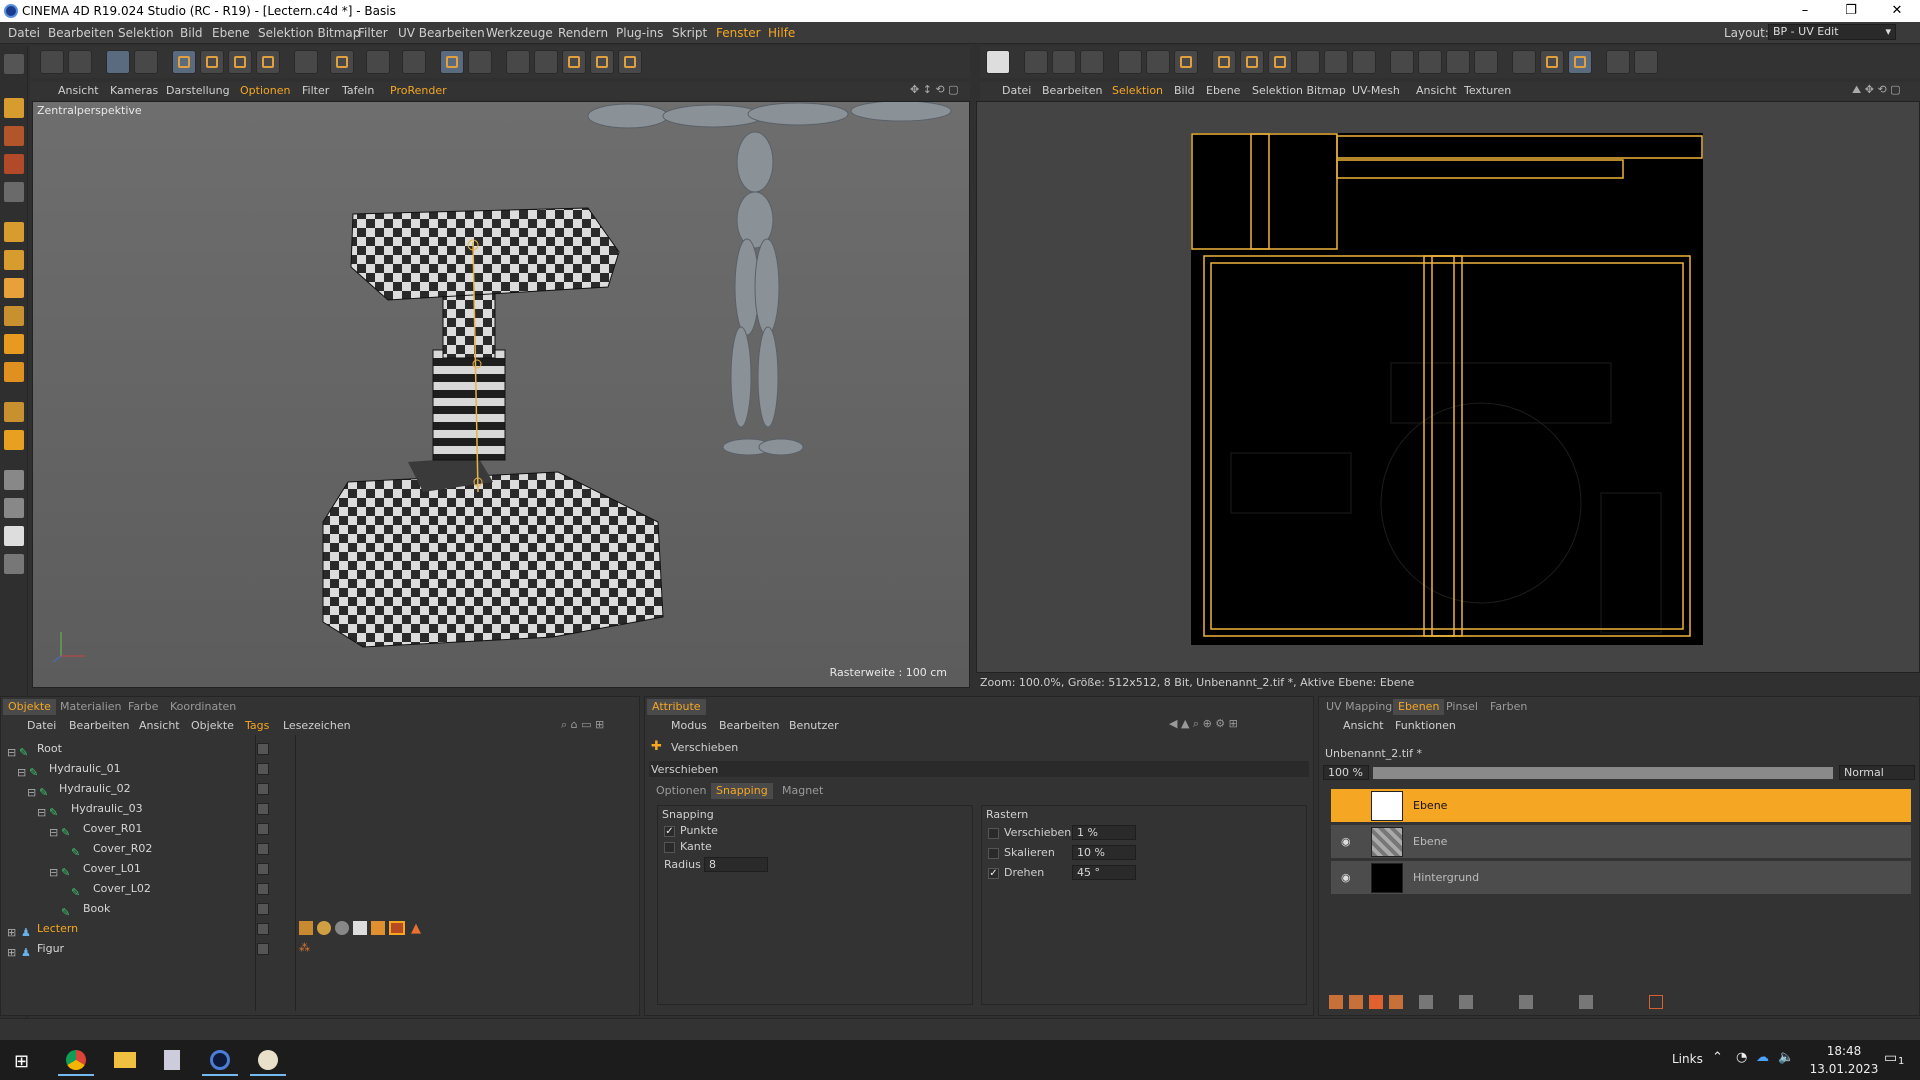  I want to click on lectern-model, so click(493, 427).